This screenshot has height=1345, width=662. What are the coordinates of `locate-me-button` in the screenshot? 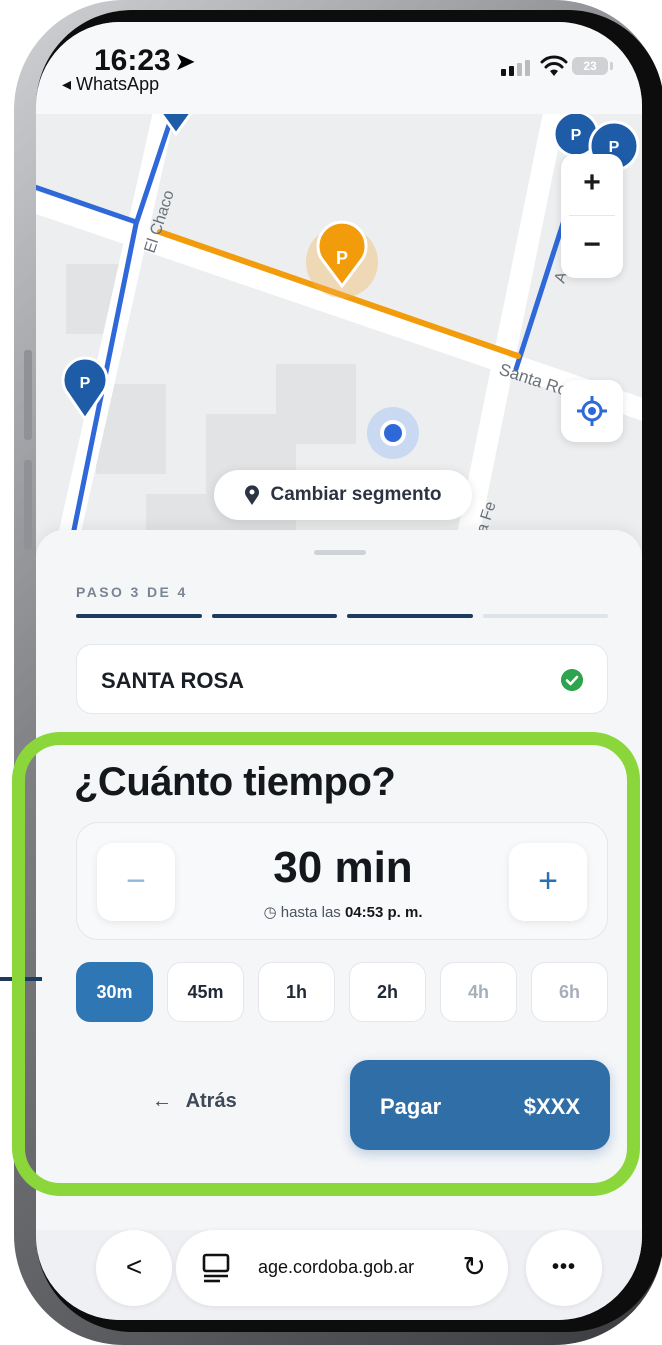 It's located at (592, 411).